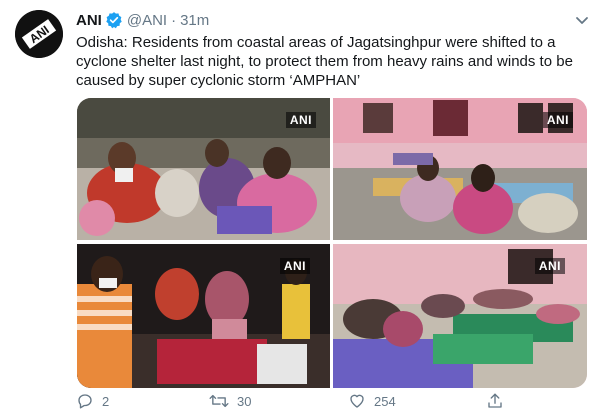 The width and height of the screenshot is (605, 413). Describe the element at coordinates (219, 401) in the screenshot. I see `retweet-icon` at that location.